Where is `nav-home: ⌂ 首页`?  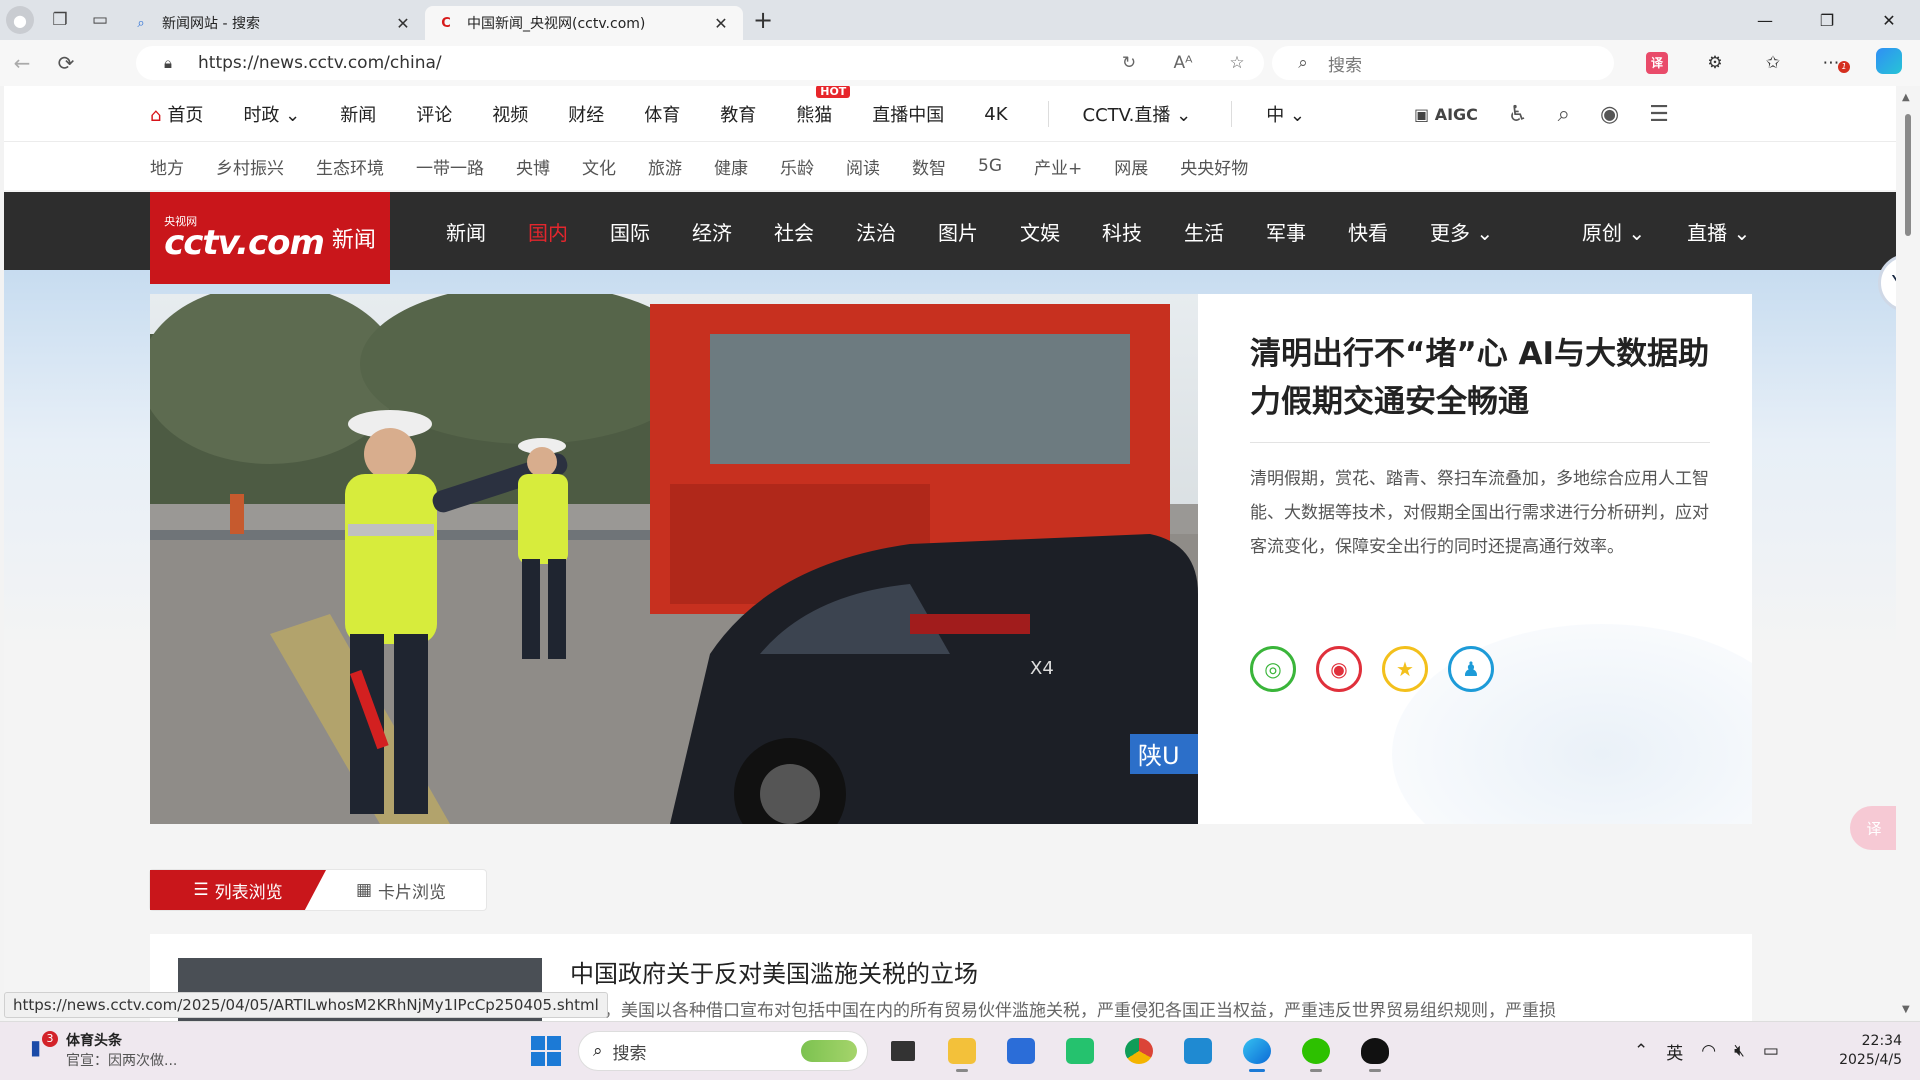
nav-home: ⌂ 首页 is located at coordinates (176, 114).